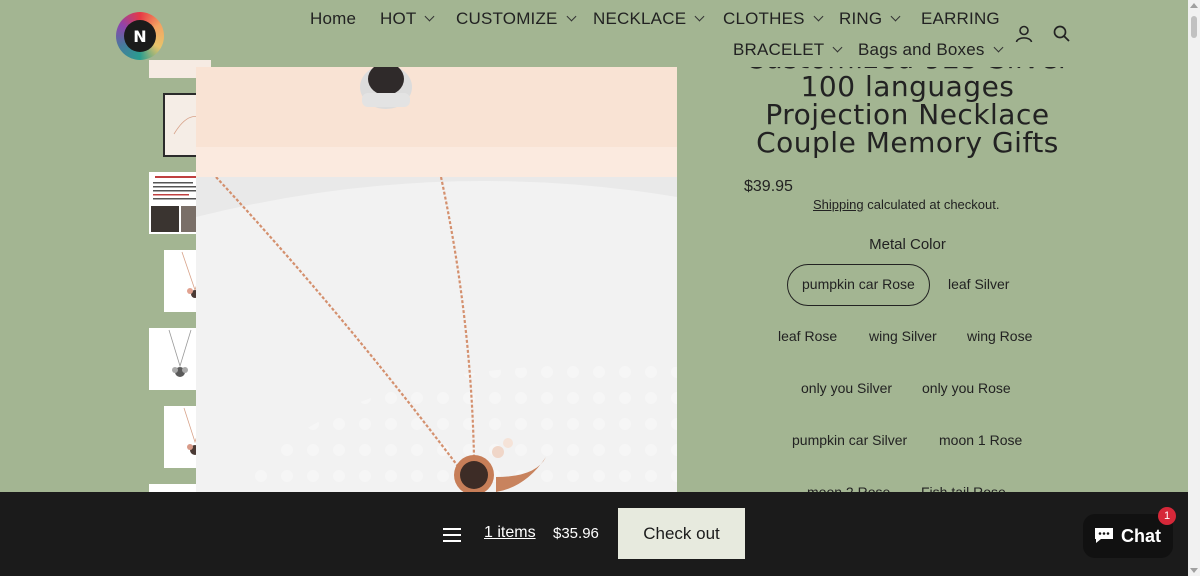  Describe the element at coordinates (999, 336) in the screenshot. I see `variant-wing-rose: wing Rose` at that location.